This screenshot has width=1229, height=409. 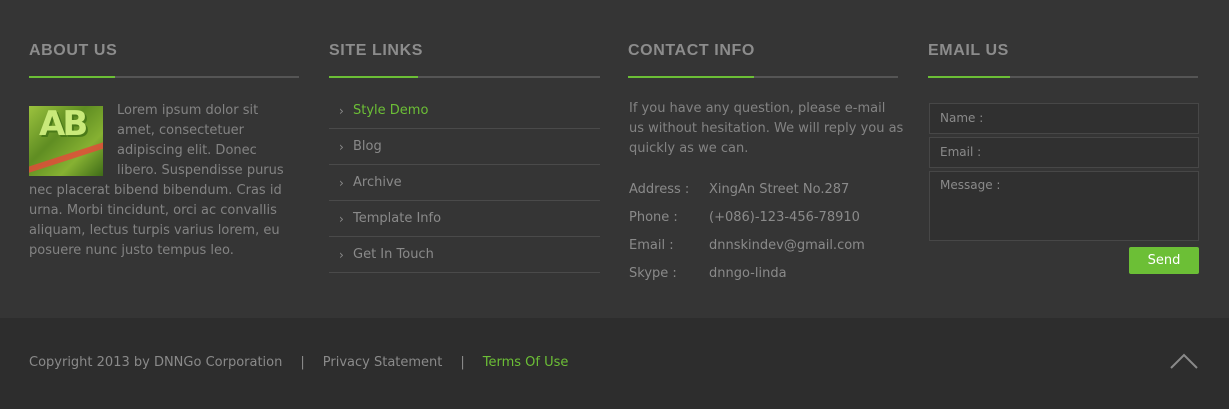 I want to click on contact-email-row: Email : dnnskindev@gmail.com, so click(x=747, y=245).